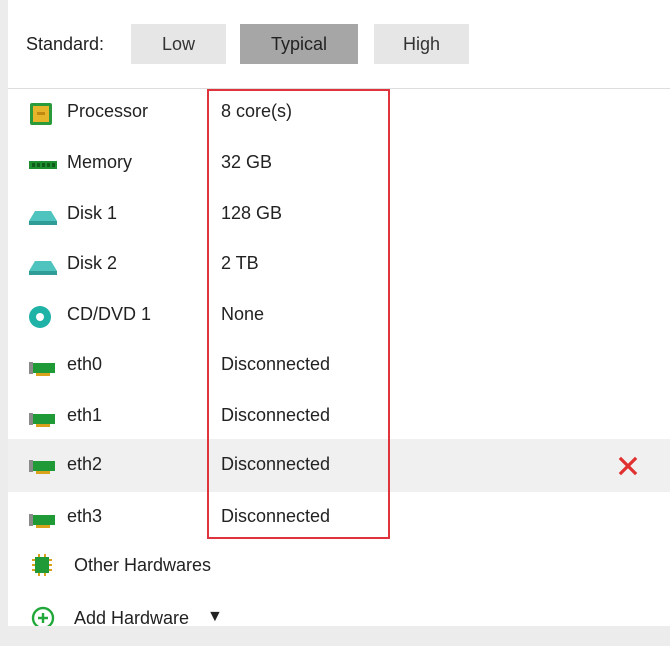 Image resolution: width=670 pixels, height=646 pixels. What do you see at coordinates (178, 44) in the screenshot?
I see `standard-low-button: Low` at bounding box center [178, 44].